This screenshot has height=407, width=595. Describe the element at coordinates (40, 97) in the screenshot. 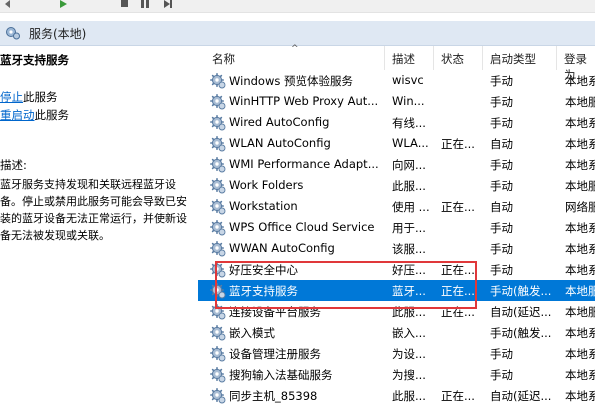

I see `stop-suffix: 此服务` at that location.